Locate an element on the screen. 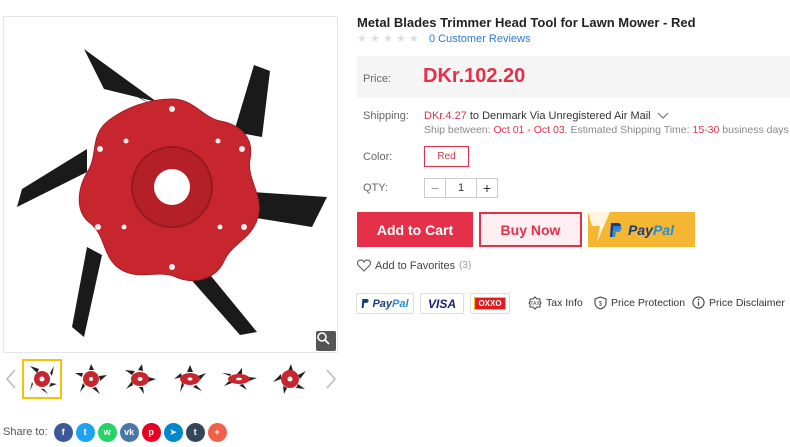 Image resolution: width=790 pixels, height=447 pixels. tax-icon: TAX is located at coordinates (535, 303).